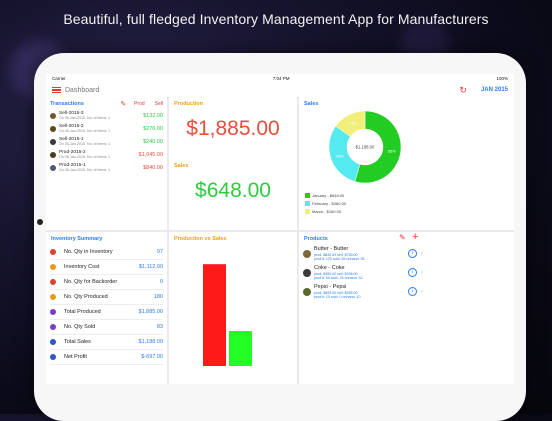  What do you see at coordinates (311, 104) in the screenshot?
I see `sales-chart-title: Sales` at bounding box center [311, 104].